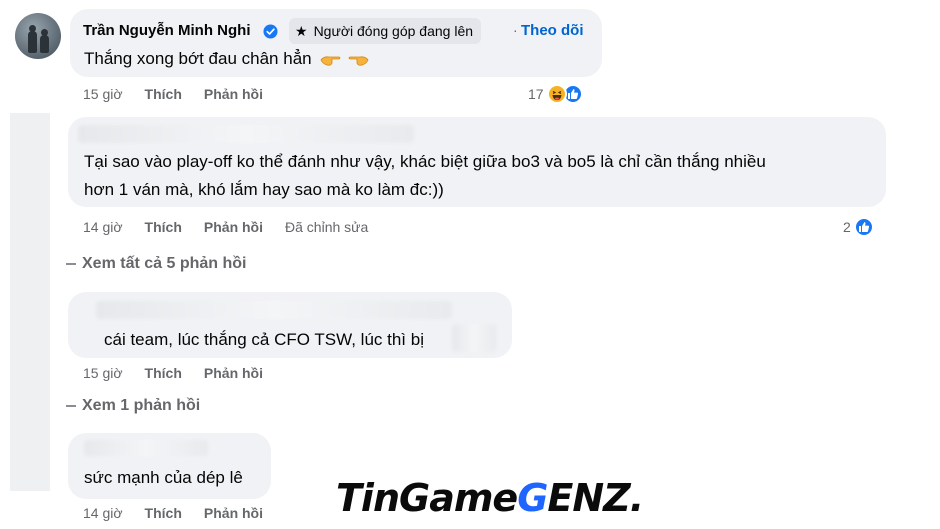 The height and width of the screenshot is (529, 940). Describe the element at coordinates (427, 498) in the screenshot. I see `watermark-part: TinGame` at that location.